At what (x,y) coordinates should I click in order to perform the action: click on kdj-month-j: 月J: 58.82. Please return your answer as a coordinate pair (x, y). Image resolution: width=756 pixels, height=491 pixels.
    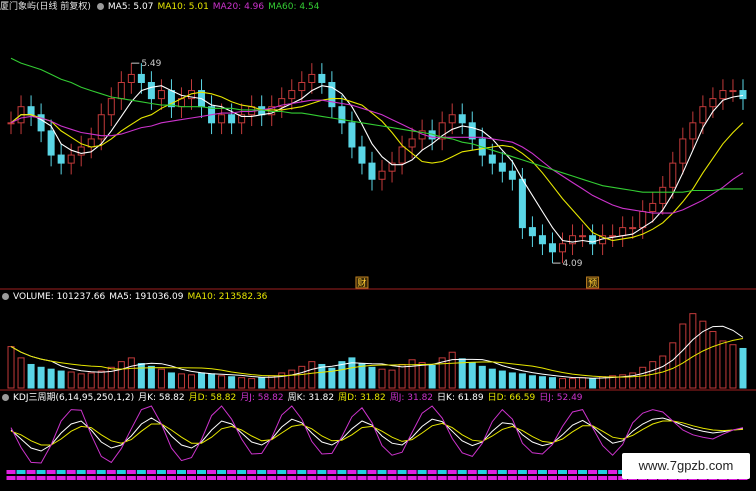
    Looking at the image, I should click on (262, 398).